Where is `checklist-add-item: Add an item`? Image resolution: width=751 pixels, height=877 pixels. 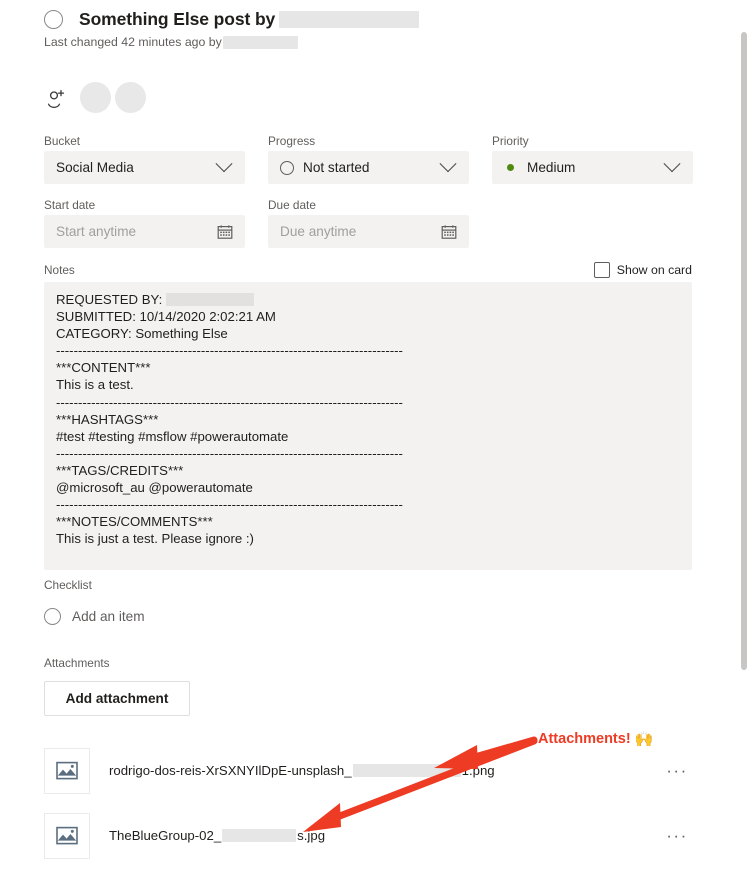 checklist-add-item: Add an item is located at coordinates (94, 616).